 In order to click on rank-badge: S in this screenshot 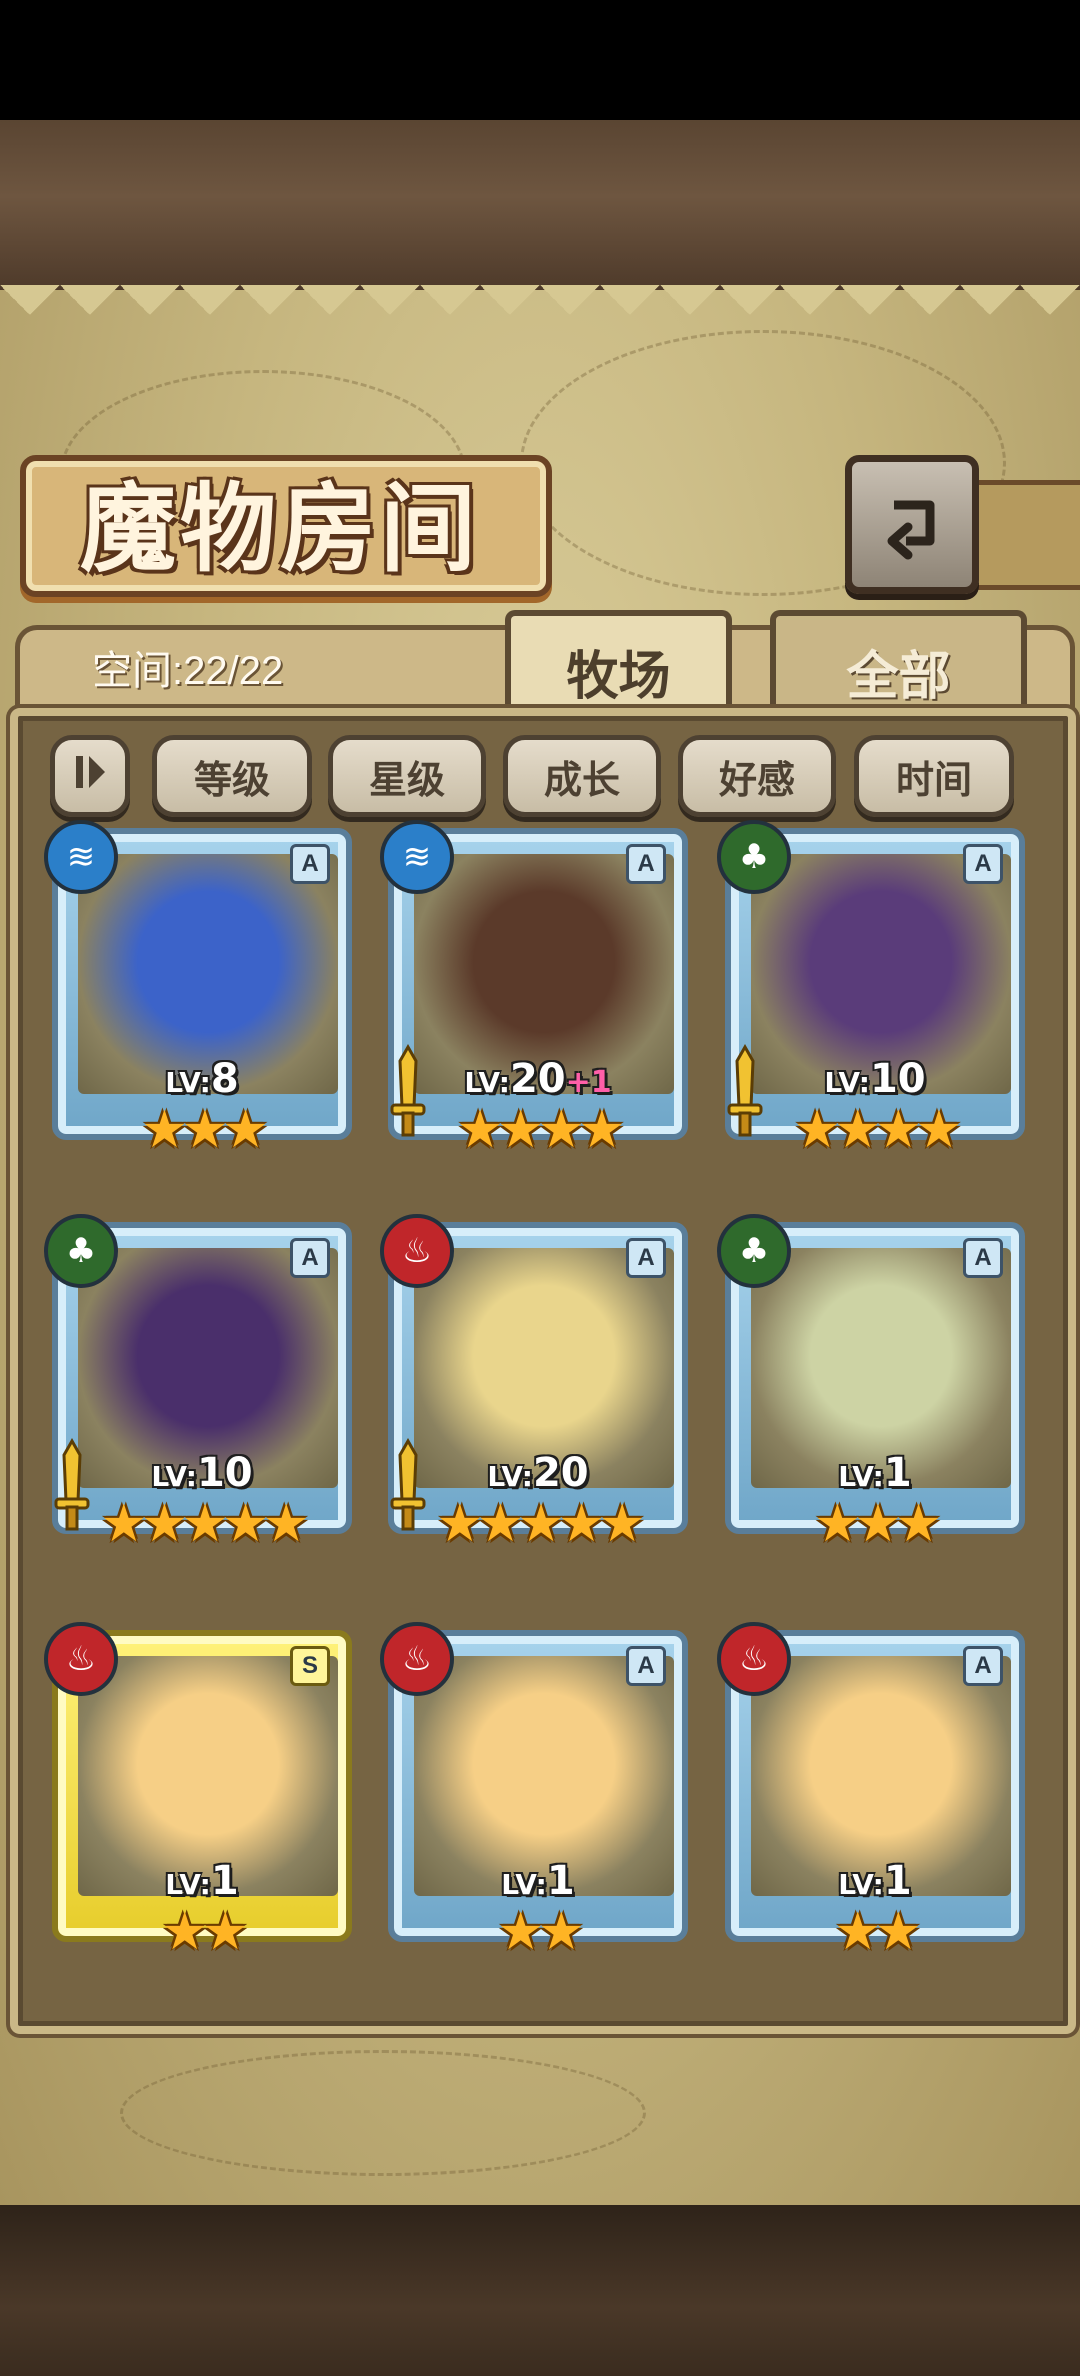, I will do `click(310, 1666)`.